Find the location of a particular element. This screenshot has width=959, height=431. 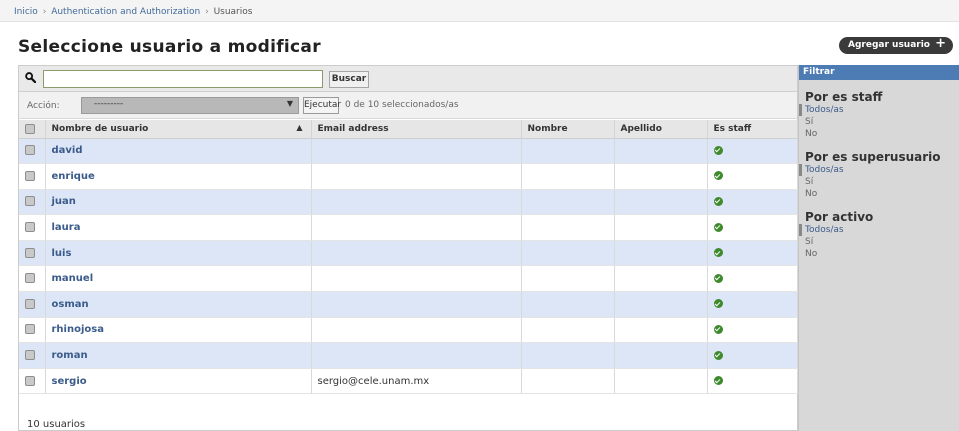

table-row: david is located at coordinates (408, 151).